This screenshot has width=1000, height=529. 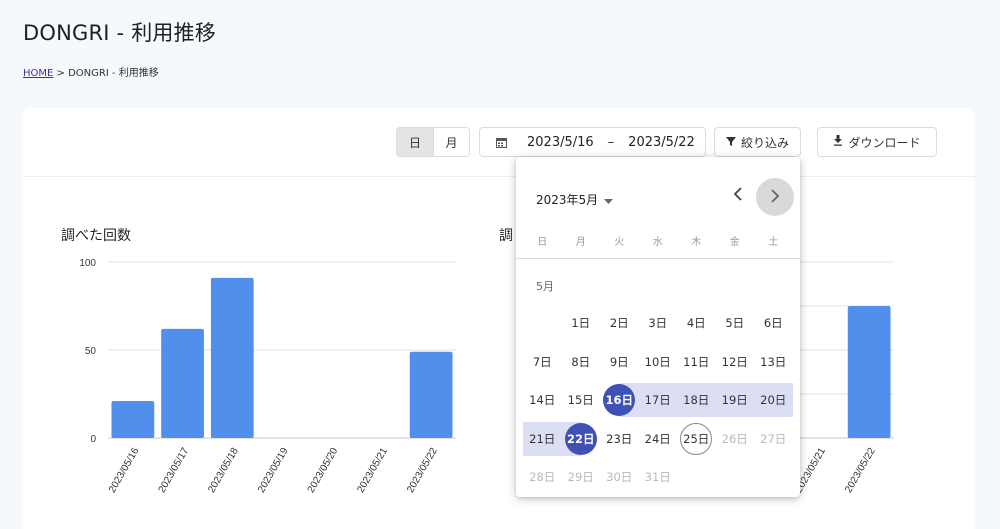 What do you see at coordinates (773, 323) in the screenshot?
I see `calendar-day: 6日` at bounding box center [773, 323].